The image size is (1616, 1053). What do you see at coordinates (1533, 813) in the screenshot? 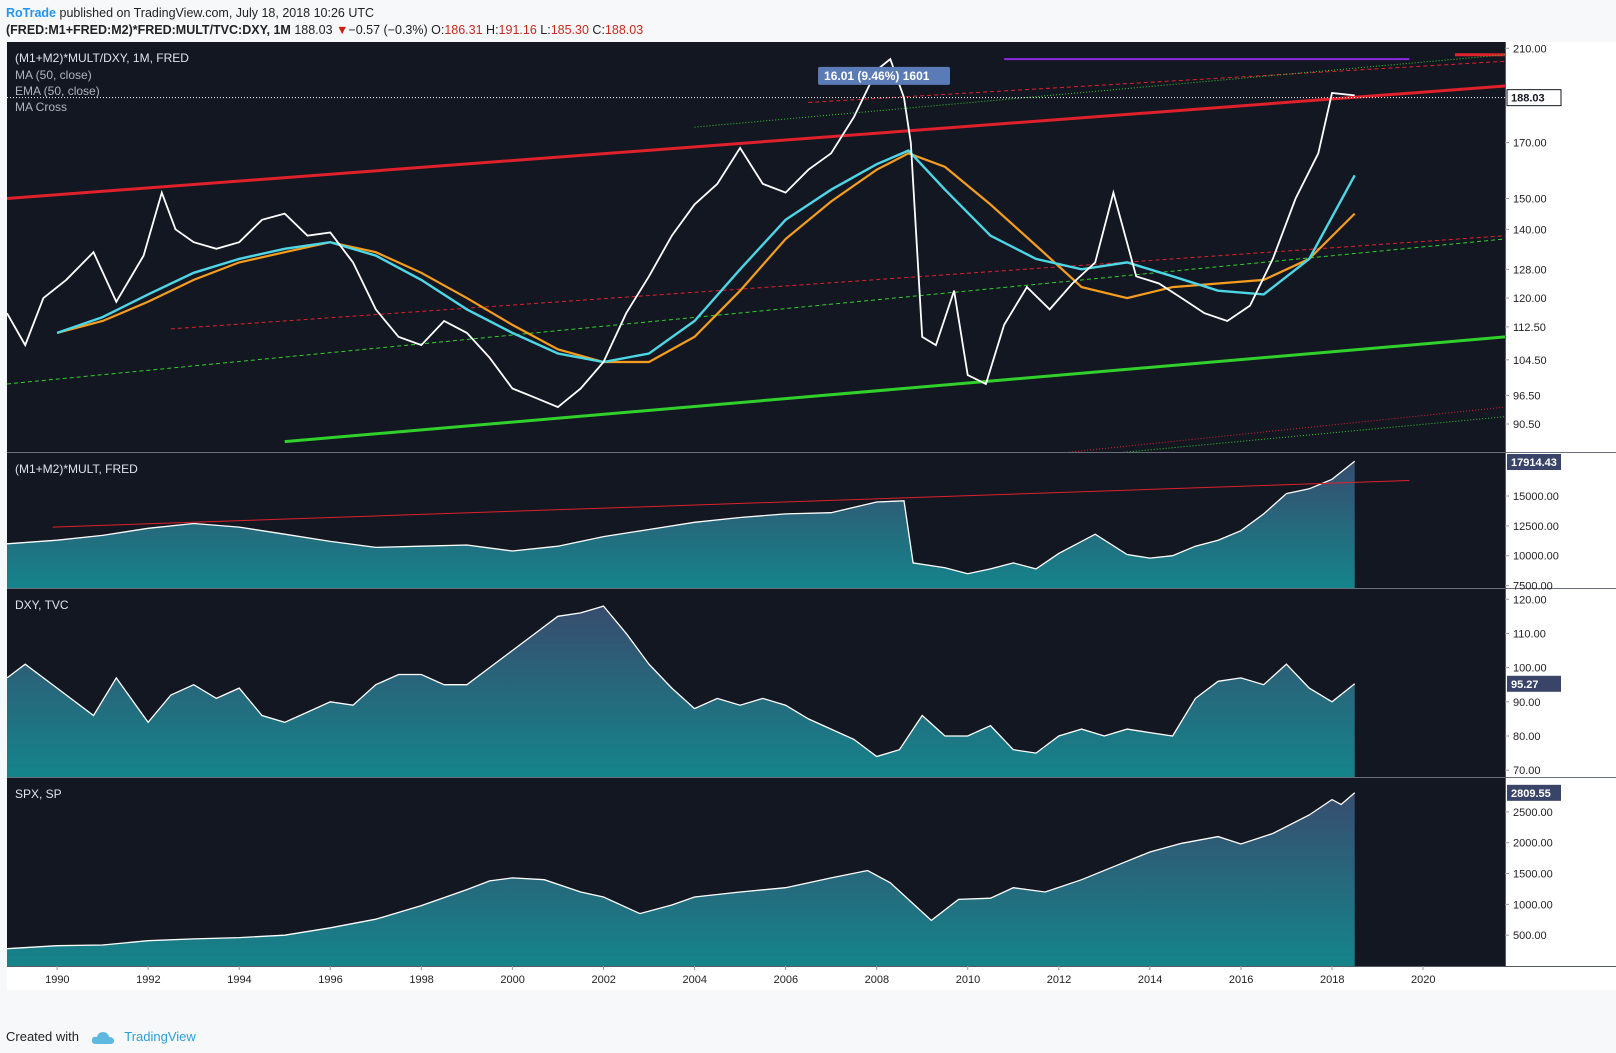
I see `y-tick-label: 2500.00` at bounding box center [1533, 813].